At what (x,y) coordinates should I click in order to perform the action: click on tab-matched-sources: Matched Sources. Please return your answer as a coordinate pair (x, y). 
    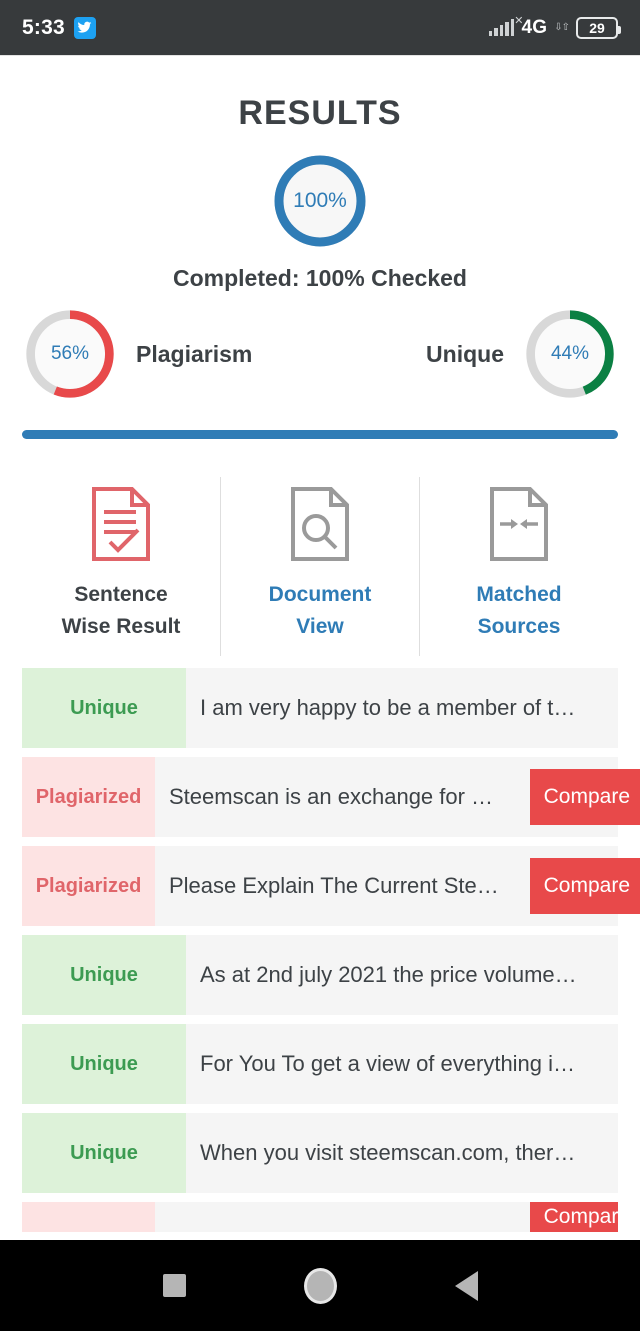
    Looking at the image, I should click on (518, 566).